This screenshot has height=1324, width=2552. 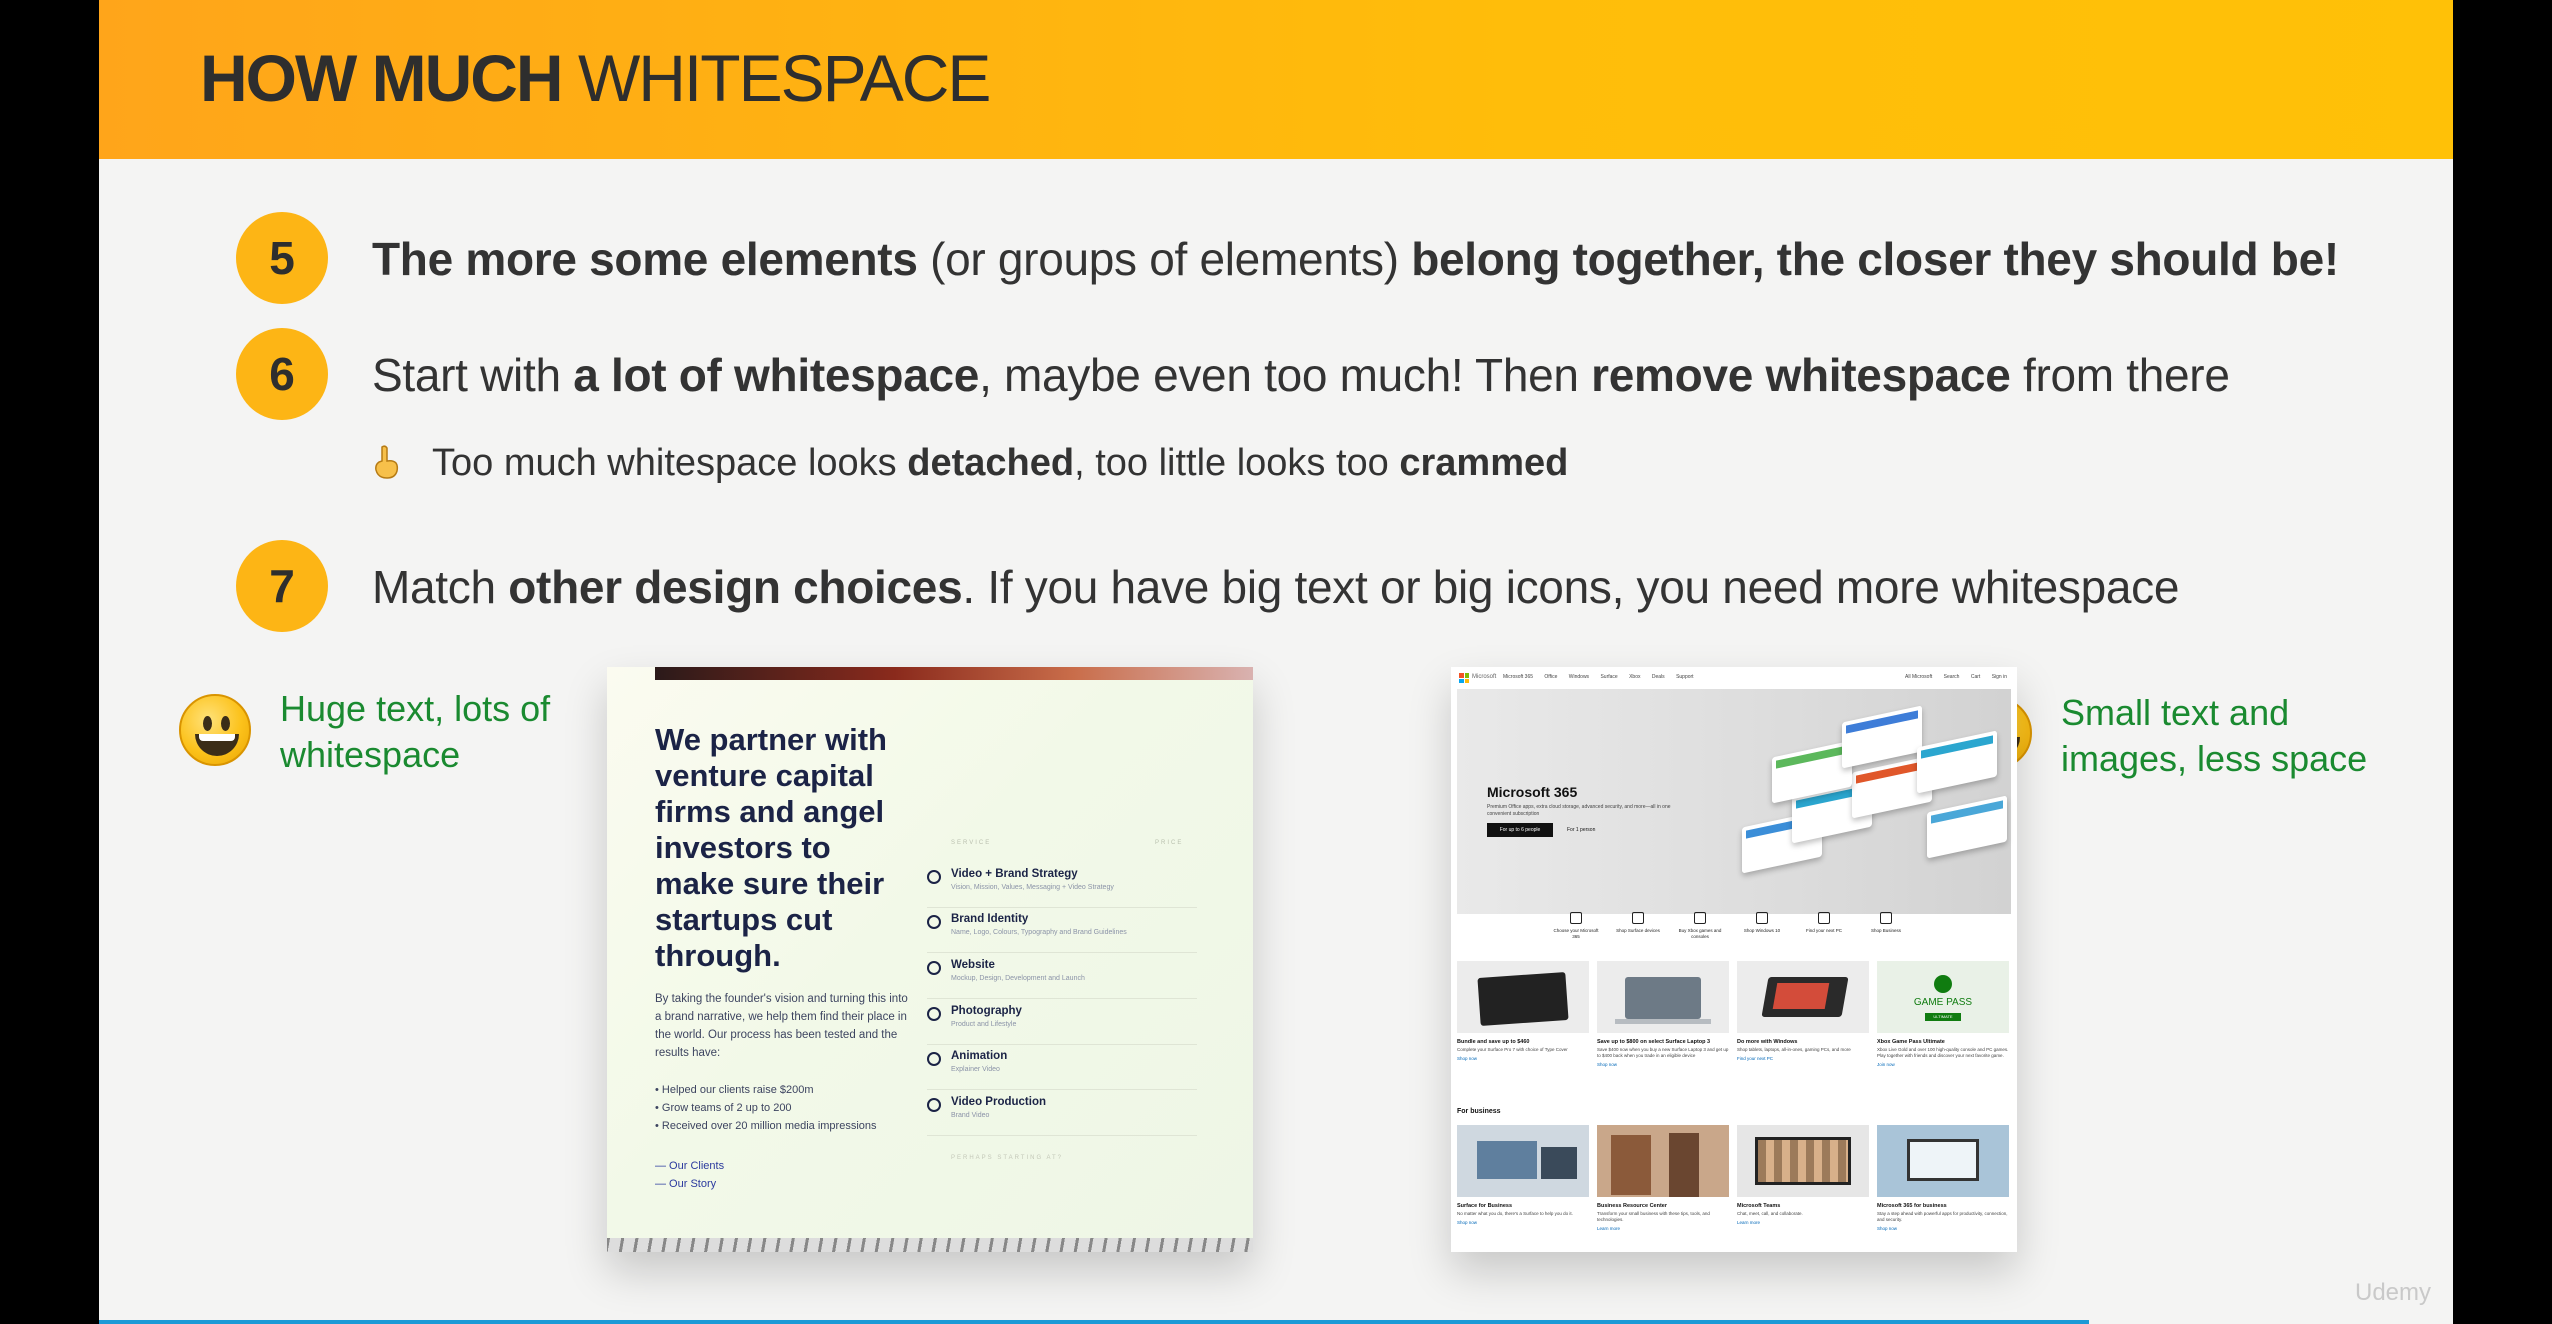 I want to click on our-story-link: — Our Story, so click(x=689, y=1184).